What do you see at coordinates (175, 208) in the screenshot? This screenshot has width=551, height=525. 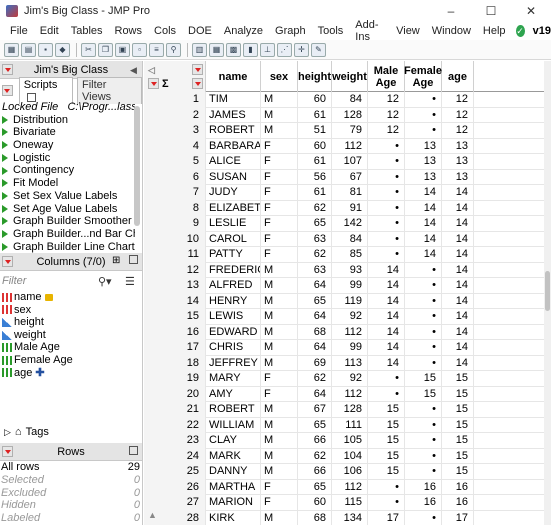 I see `row-number-cell: 8` at bounding box center [175, 208].